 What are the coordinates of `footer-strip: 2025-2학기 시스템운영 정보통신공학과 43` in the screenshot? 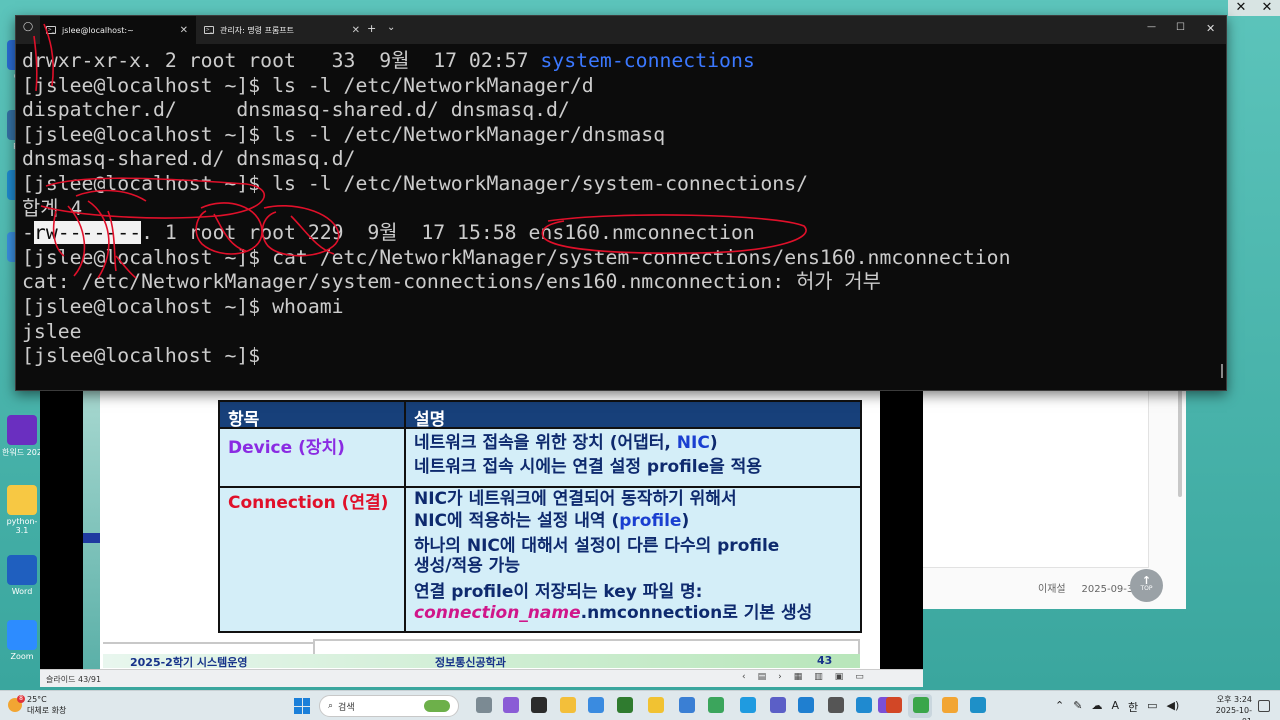 It's located at (481, 661).